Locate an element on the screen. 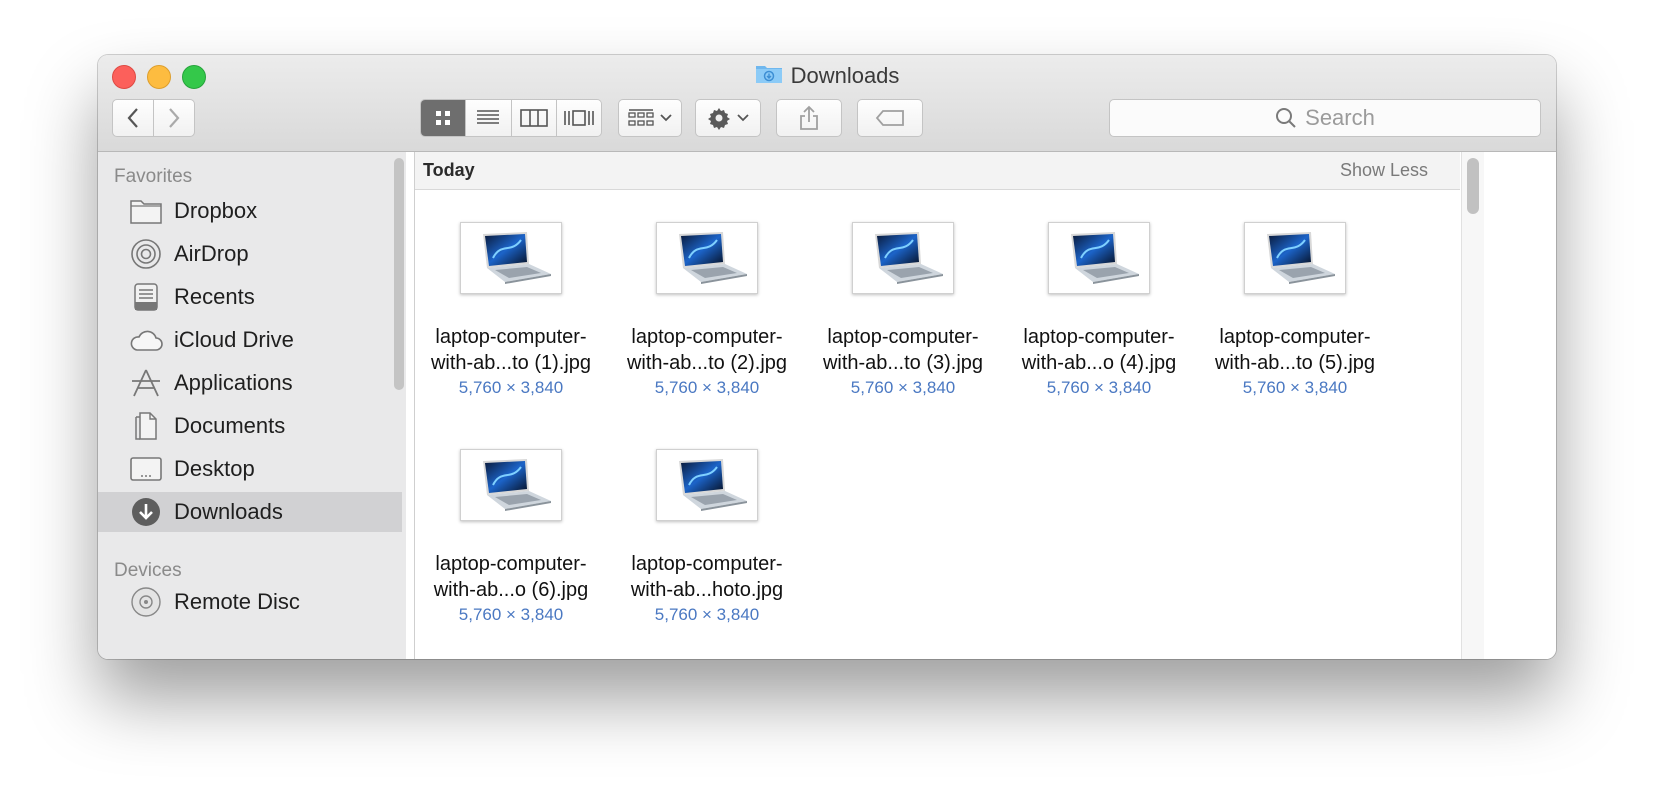 The height and width of the screenshot is (800, 1654). sidebar-item-dropbox: Dropbox is located at coordinates (250, 211).